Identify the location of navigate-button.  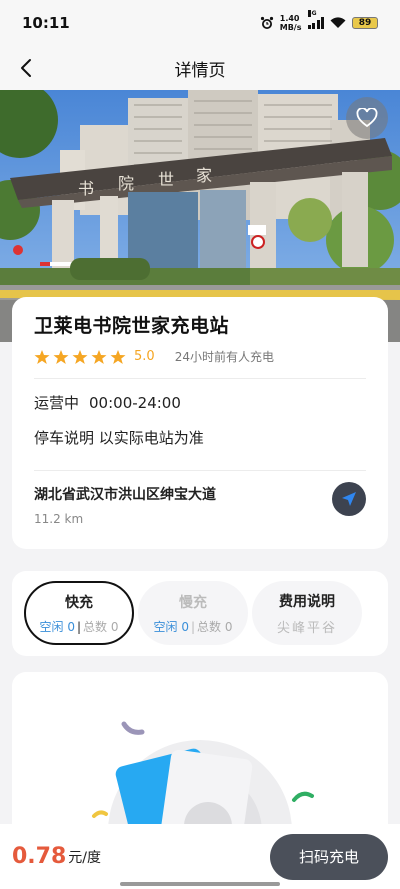
(349, 499).